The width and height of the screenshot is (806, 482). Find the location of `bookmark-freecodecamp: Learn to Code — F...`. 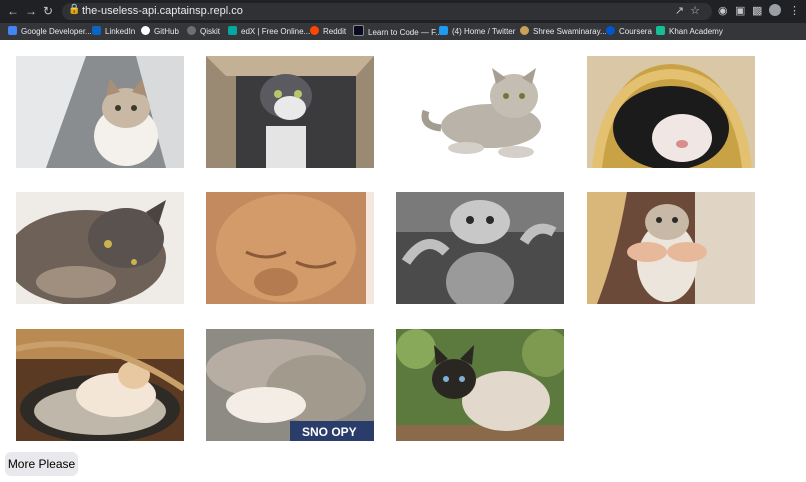

bookmark-freecodecamp: Learn to Code — F... is located at coordinates (397, 32).